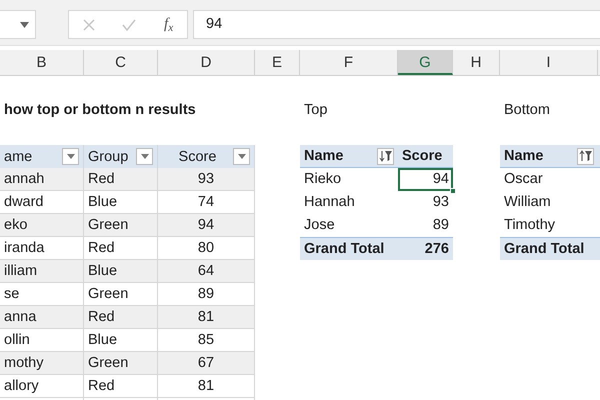 Image resolution: width=600 pixels, height=400 pixels. I want to click on table-cell-text: Timothy, so click(529, 225).